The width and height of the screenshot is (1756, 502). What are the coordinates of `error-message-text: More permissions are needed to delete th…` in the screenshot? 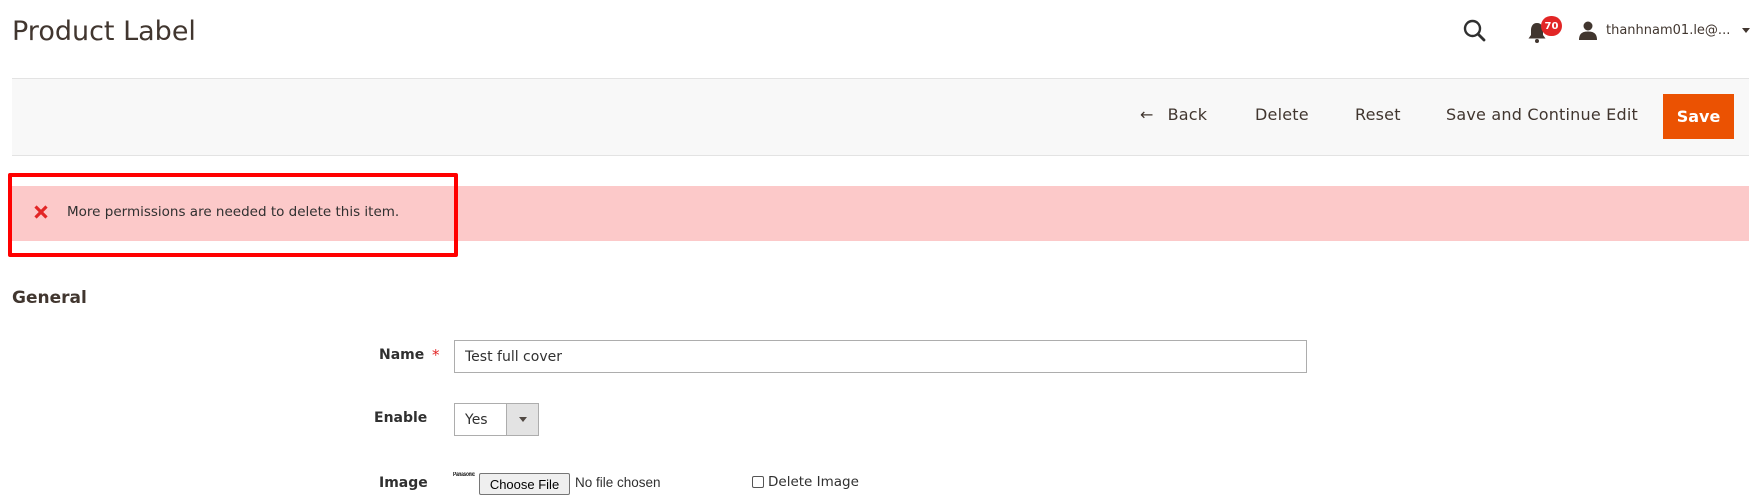 It's located at (233, 212).